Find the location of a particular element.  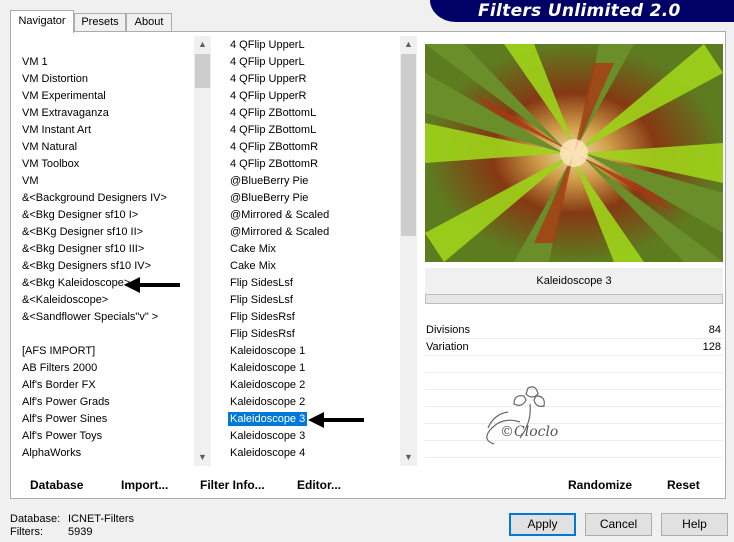

category-item: &<Sandflower Specials"v" > is located at coordinates (104, 317).